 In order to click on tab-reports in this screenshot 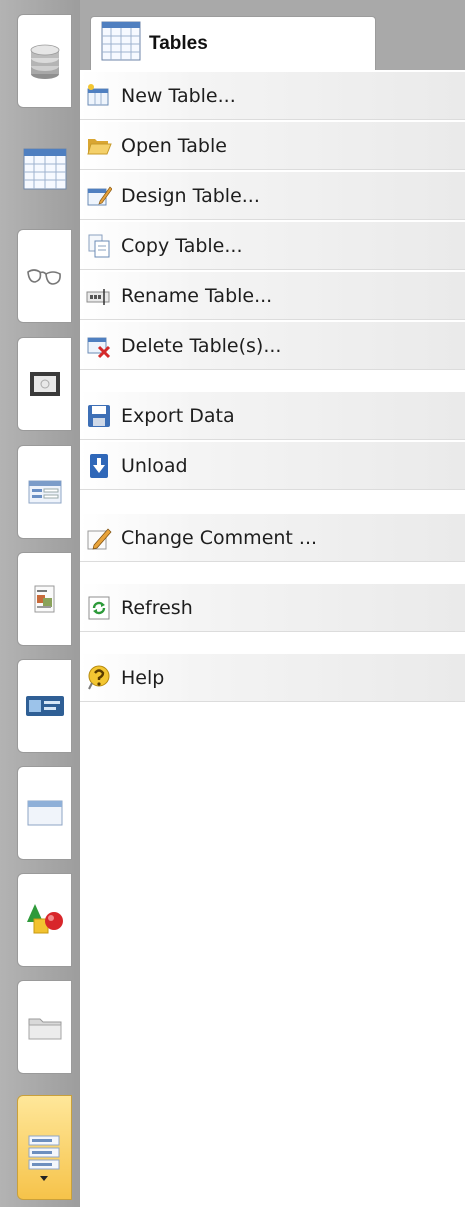, I will do `click(44, 599)`.